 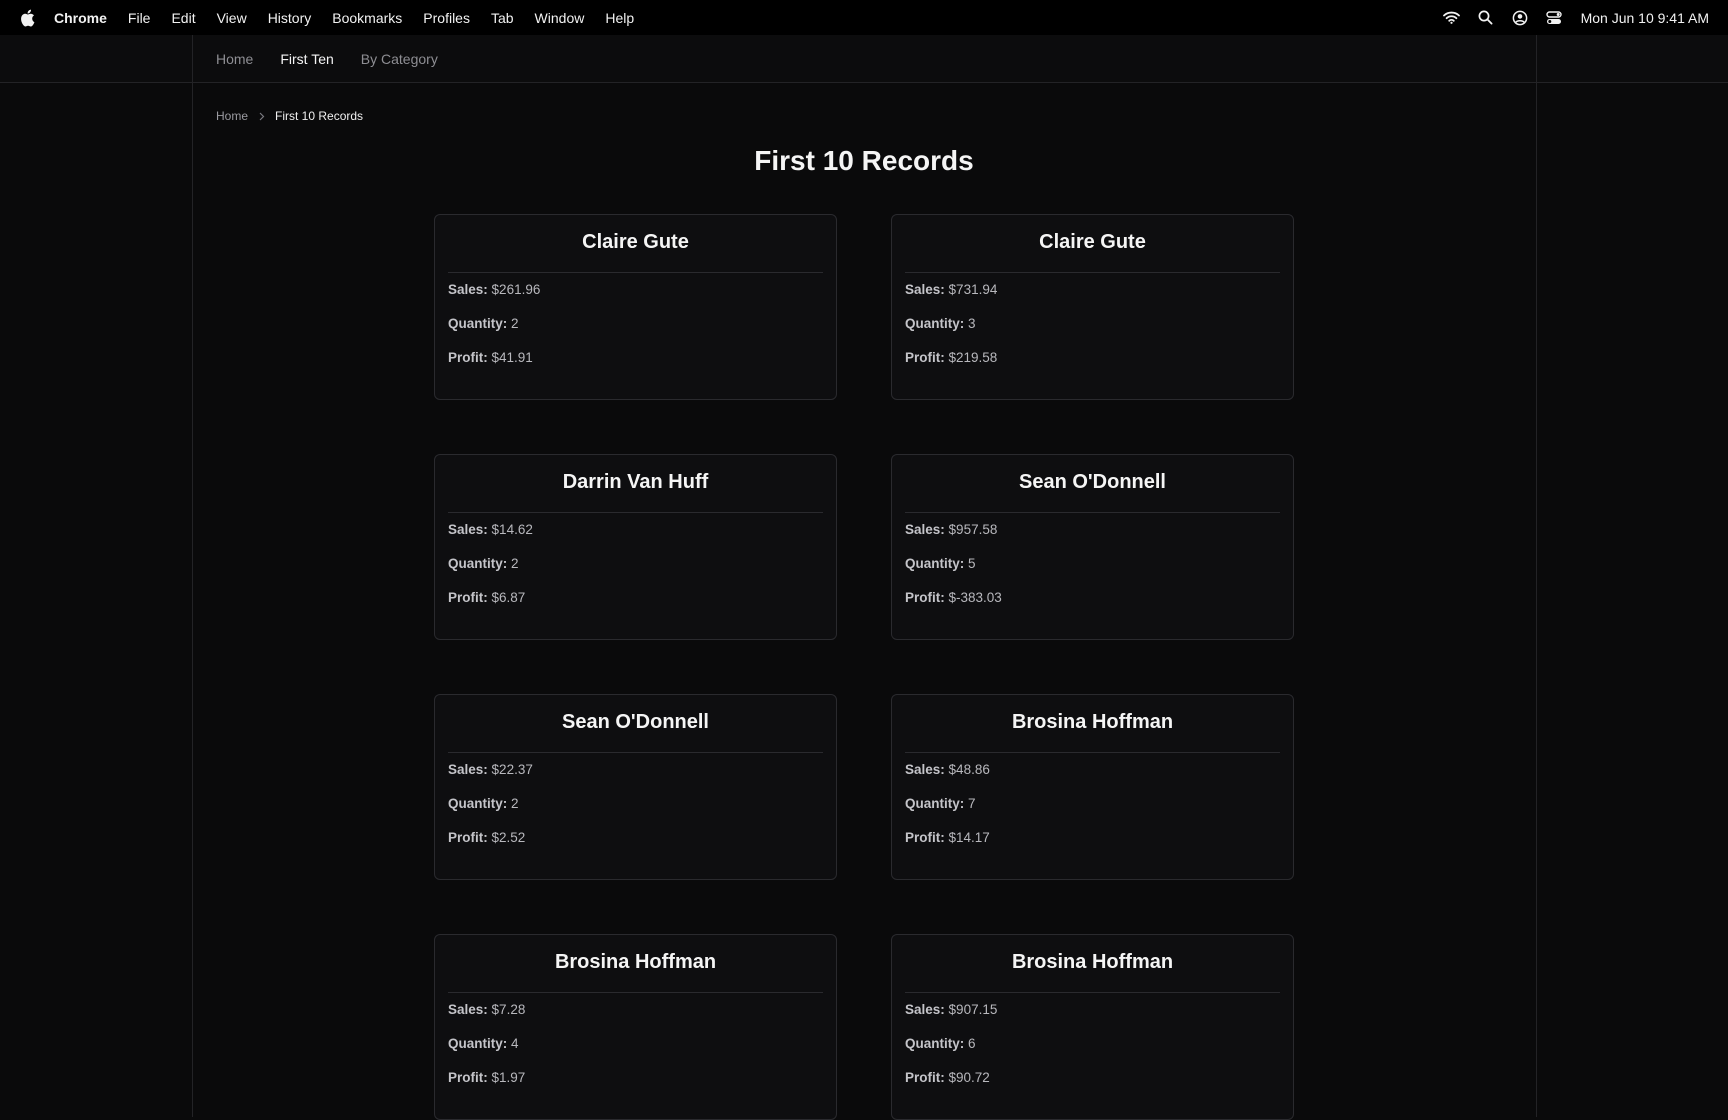 What do you see at coordinates (635, 1078) in the screenshot?
I see `profit-field: Profit: $1.97` at bounding box center [635, 1078].